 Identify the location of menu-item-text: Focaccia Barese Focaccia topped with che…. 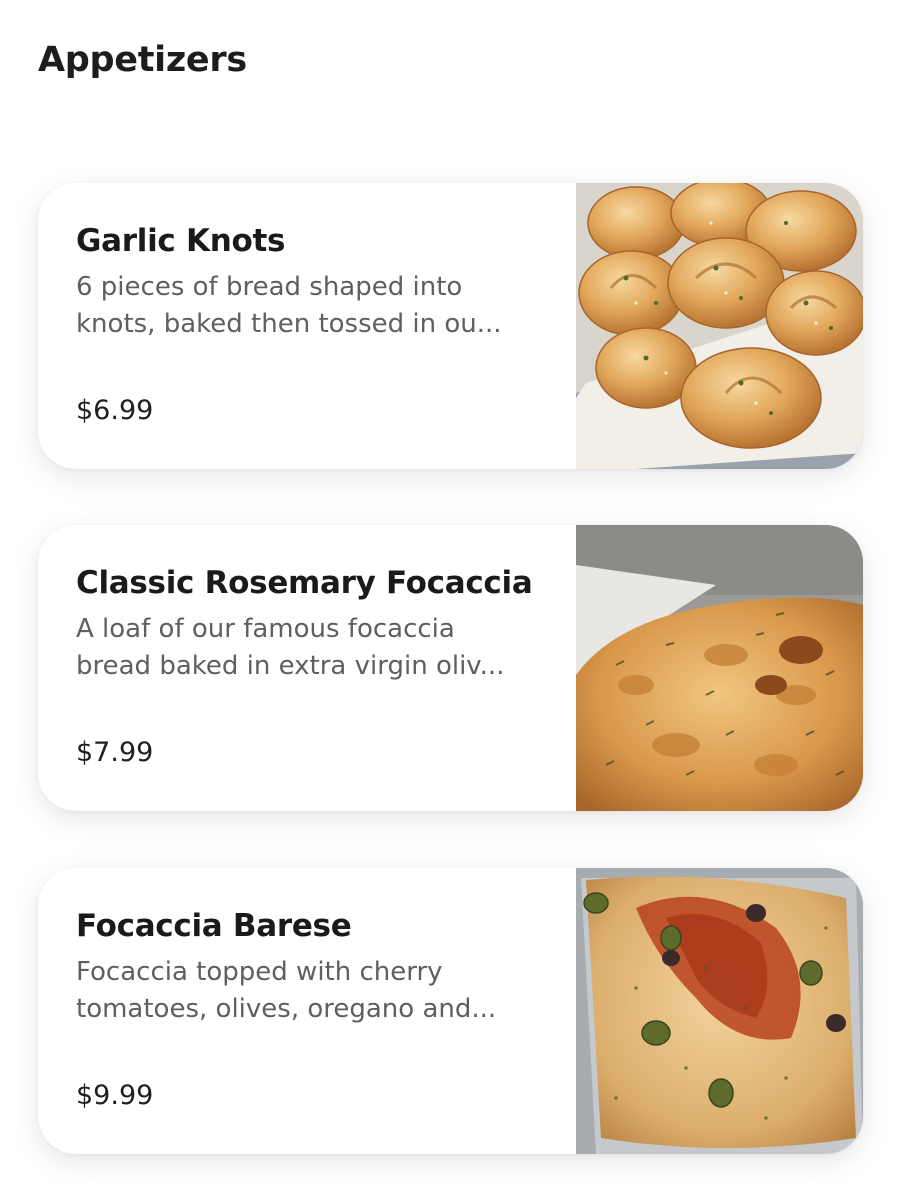
(321, 1011).